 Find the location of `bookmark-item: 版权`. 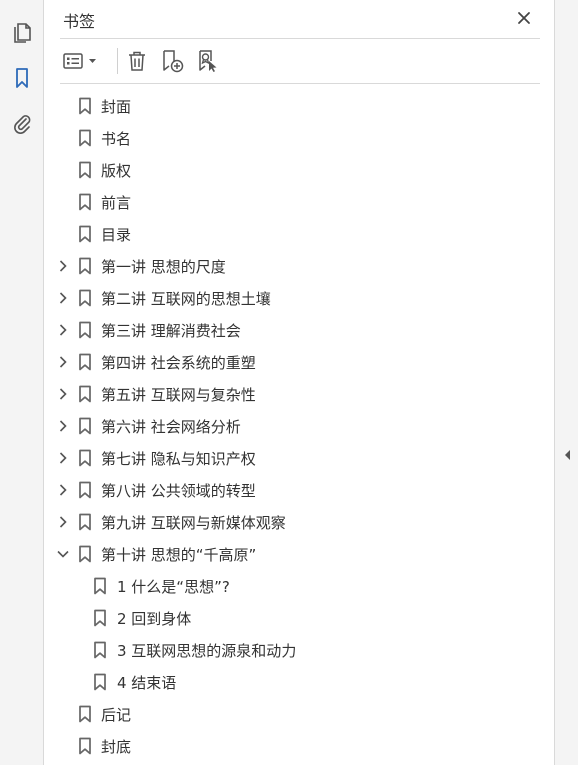

bookmark-item: 版权 is located at coordinates (299, 170).